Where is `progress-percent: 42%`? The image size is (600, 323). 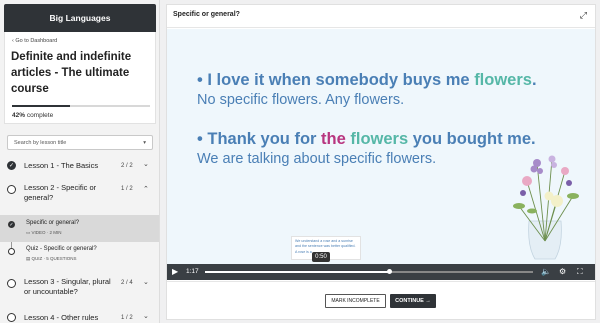 progress-percent: 42% is located at coordinates (19, 115).